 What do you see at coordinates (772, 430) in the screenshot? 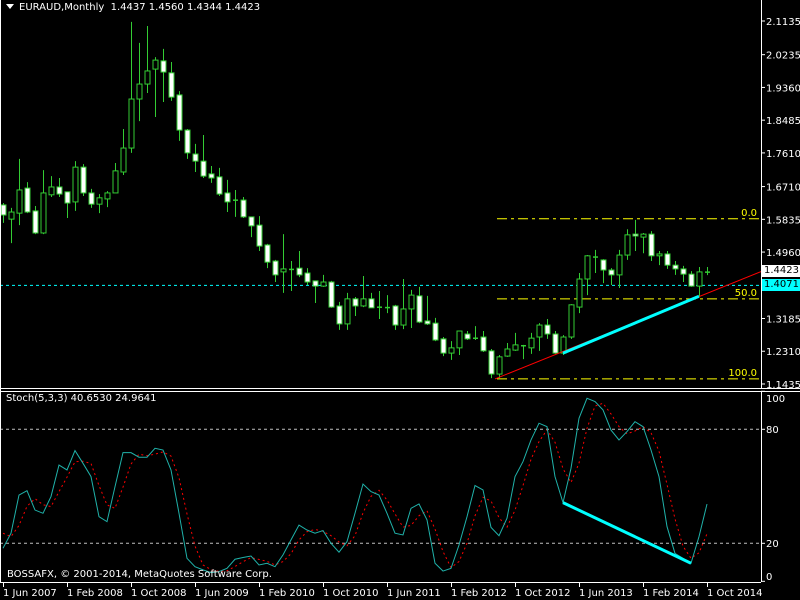
I see `stoch-axis-label: 80` at bounding box center [772, 430].